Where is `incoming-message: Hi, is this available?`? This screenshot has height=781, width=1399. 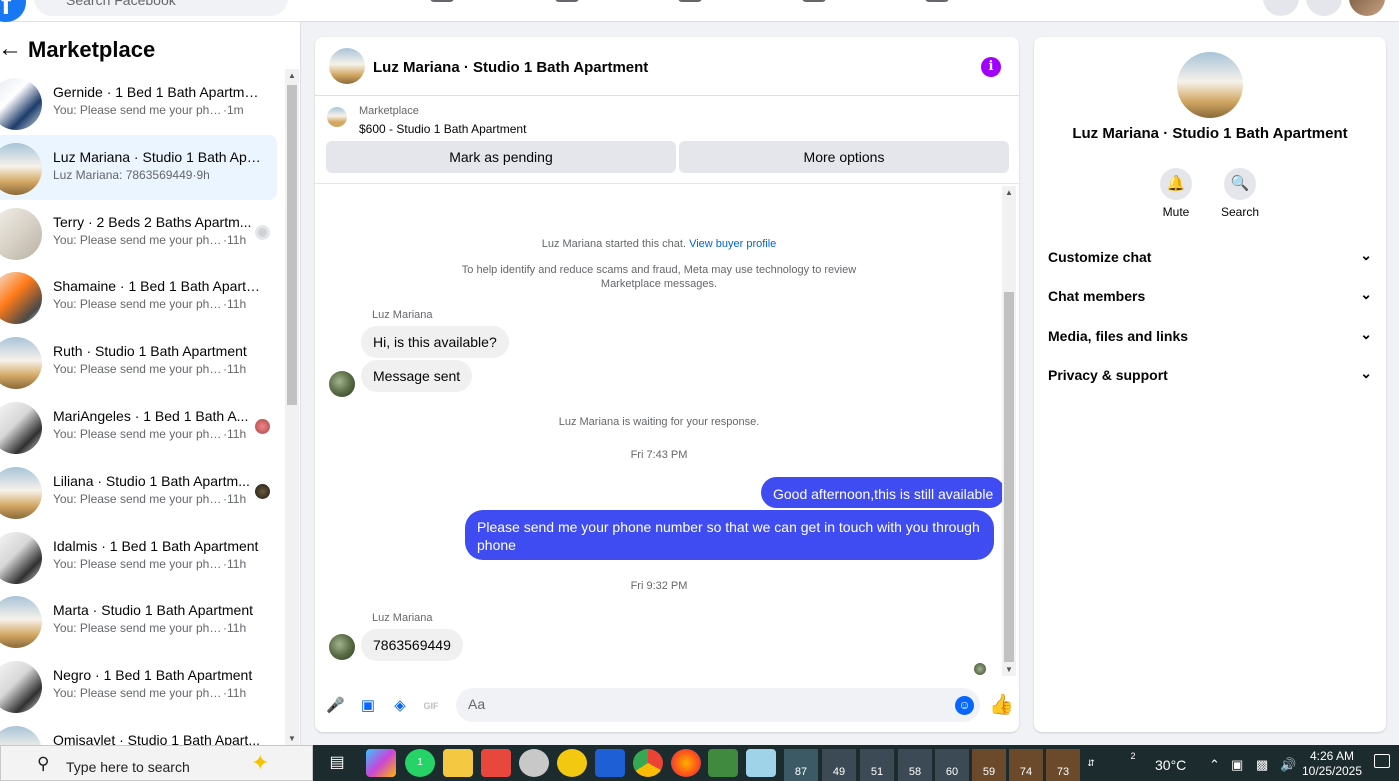 incoming-message: Hi, is this available? is located at coordinates (435, 342).